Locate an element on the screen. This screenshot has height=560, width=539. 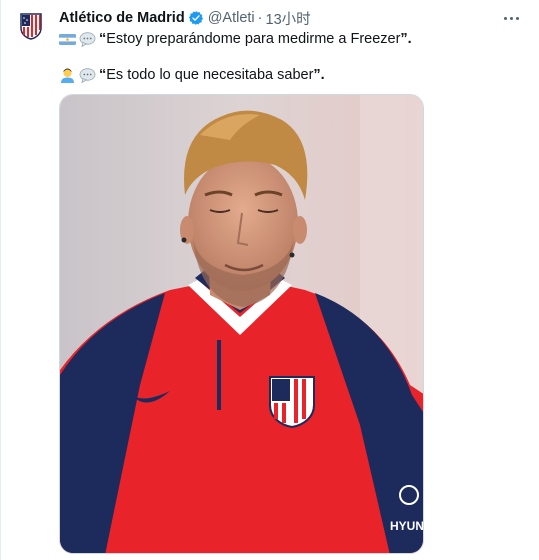
tweet-text-line-2: “ Es todo lo que necesitaba saber ”. is located at coordinates (192, 75).